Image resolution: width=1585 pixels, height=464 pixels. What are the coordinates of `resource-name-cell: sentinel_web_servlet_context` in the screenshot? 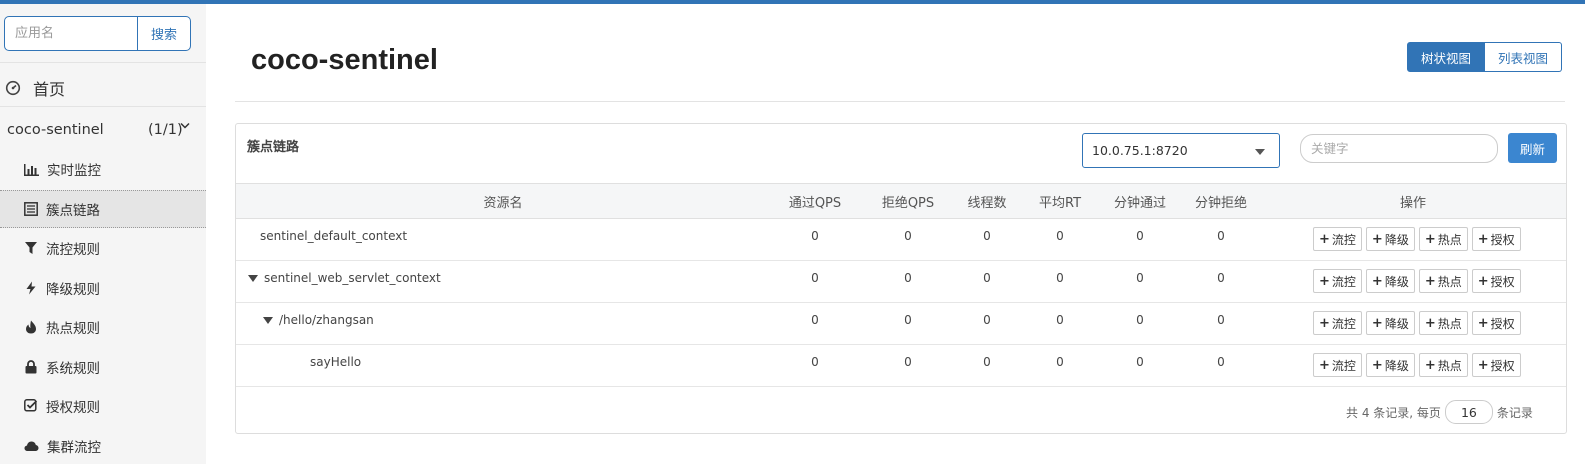 It's located at (344, 278).